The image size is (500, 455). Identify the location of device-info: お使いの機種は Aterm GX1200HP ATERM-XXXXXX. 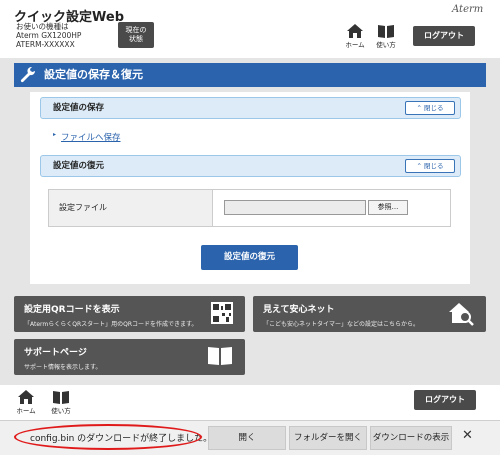
(48, 35).